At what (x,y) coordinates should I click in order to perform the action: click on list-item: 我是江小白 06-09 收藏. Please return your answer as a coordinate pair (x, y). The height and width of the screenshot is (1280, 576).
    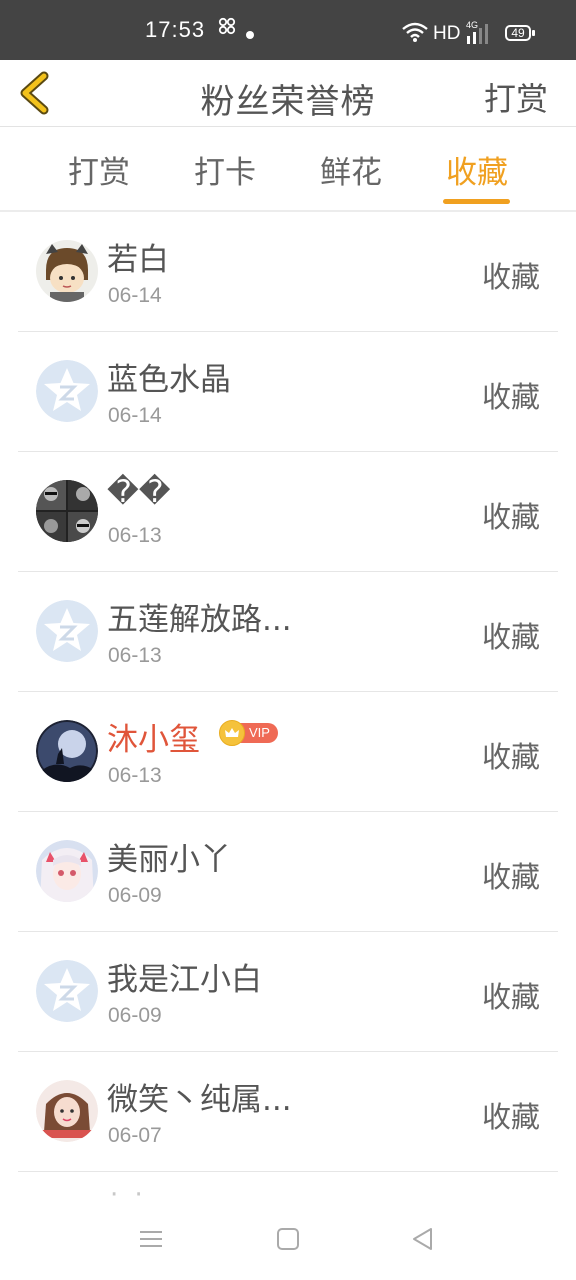
    Looking at the image, I should click on (288, 992).